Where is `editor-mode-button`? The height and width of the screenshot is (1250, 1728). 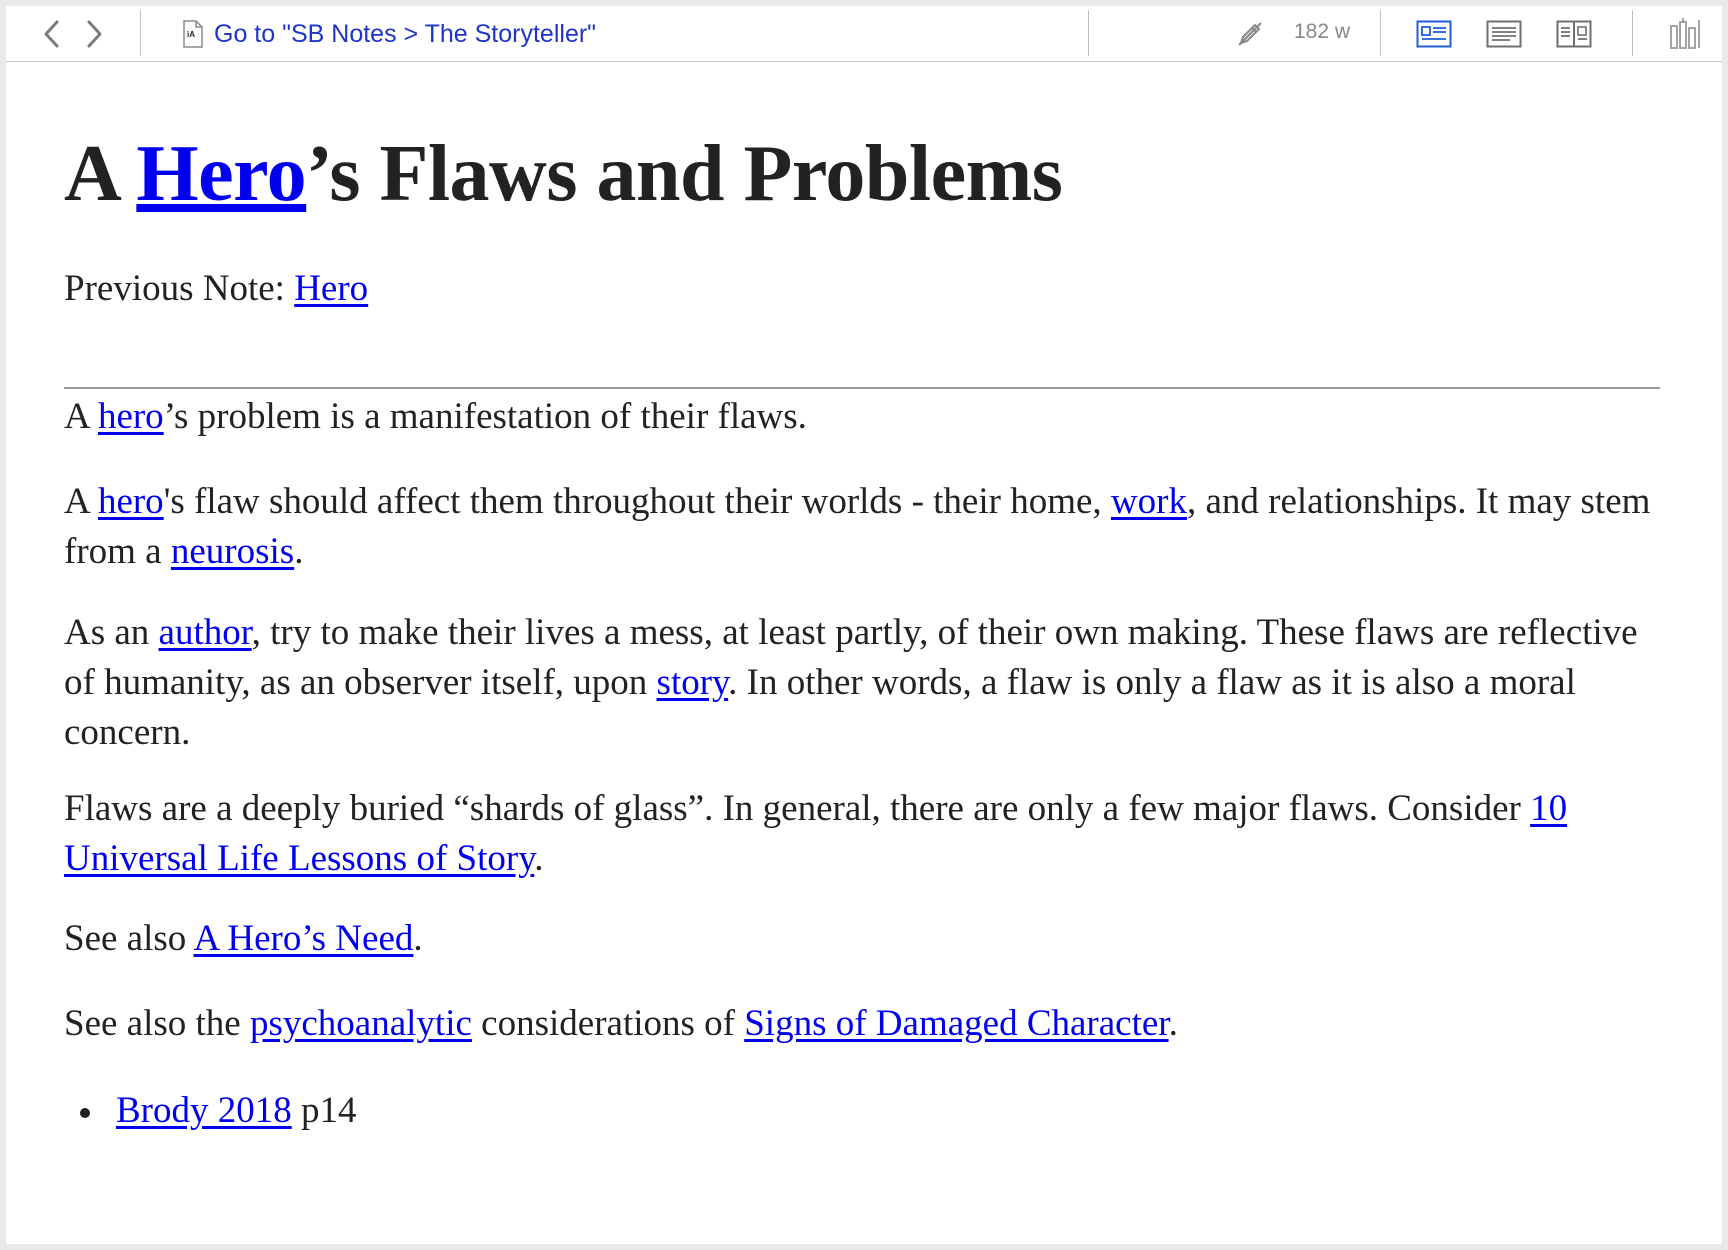 editor-mode-button is located at coordinates (1504, 34).